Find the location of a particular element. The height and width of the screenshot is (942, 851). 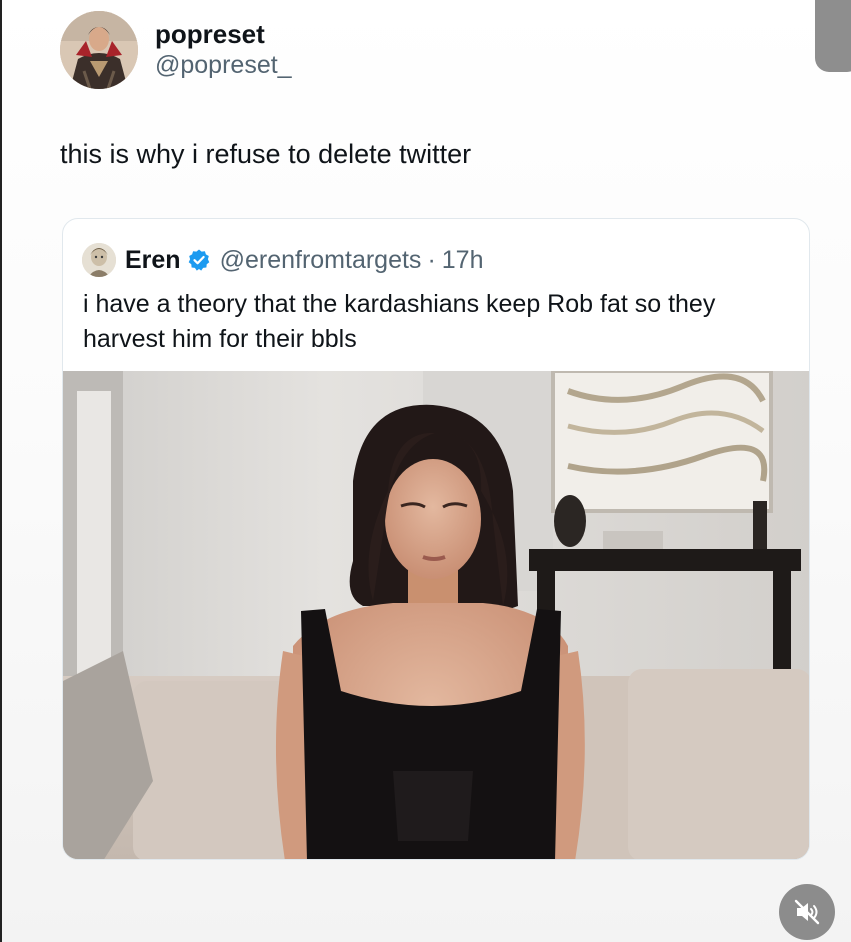

avatar is located at coordinates (99, 50).